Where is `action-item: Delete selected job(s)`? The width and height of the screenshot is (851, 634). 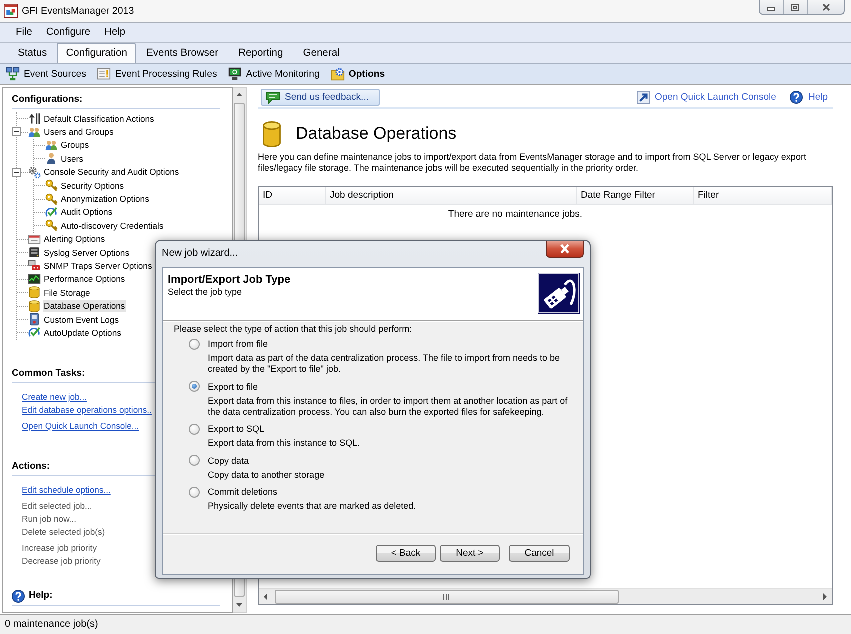
action-item: Delete selected job(s) is located at coordinates (64, 532).